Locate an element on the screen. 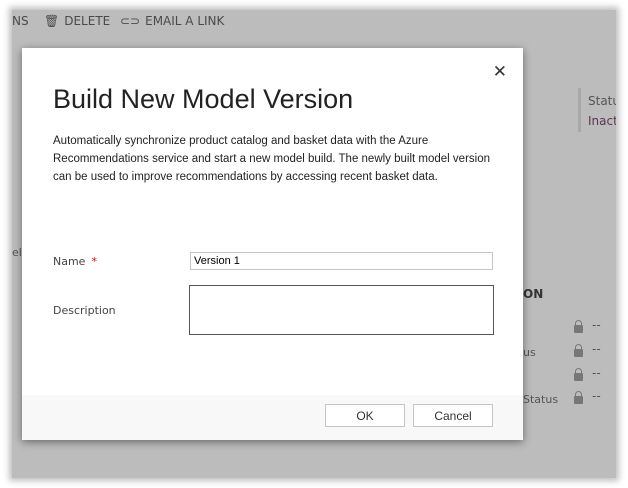  toolbar-partial-label: NS is located at coordinates (20, 21).